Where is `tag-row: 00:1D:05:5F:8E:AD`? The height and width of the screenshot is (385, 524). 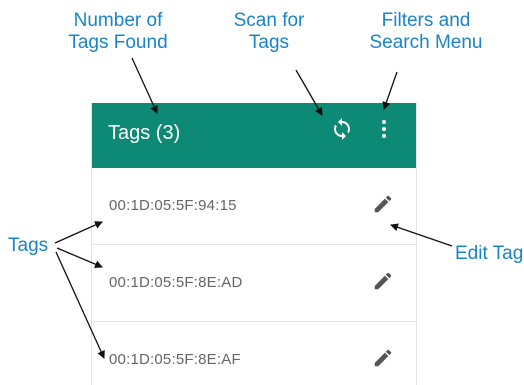
tag-row: 00:1D:05:5F:8E:AD is located at coordinates (254, 283).